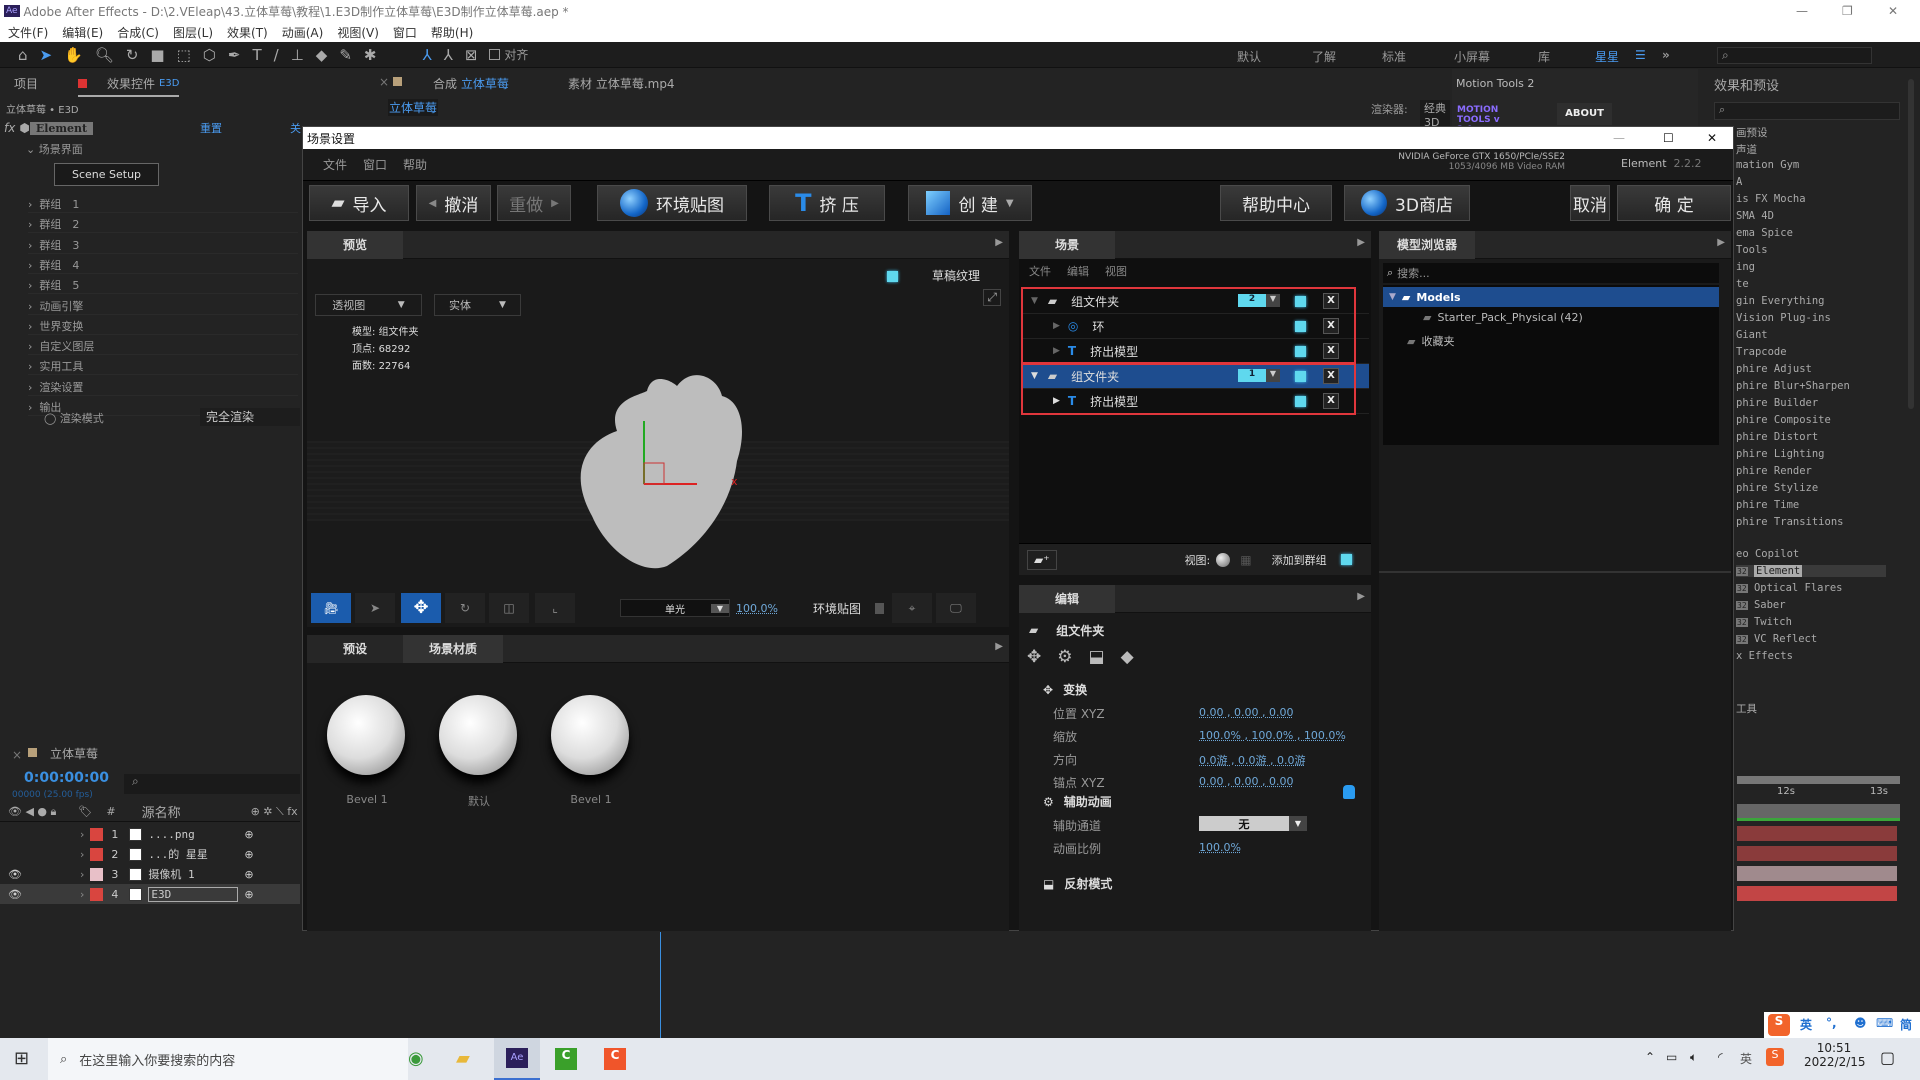  What do you see at coordinates (150, 854) in the screenshot?
I see `layer-row: › 2 ...的 星星 ⊕` at bounding box center [150, 854].